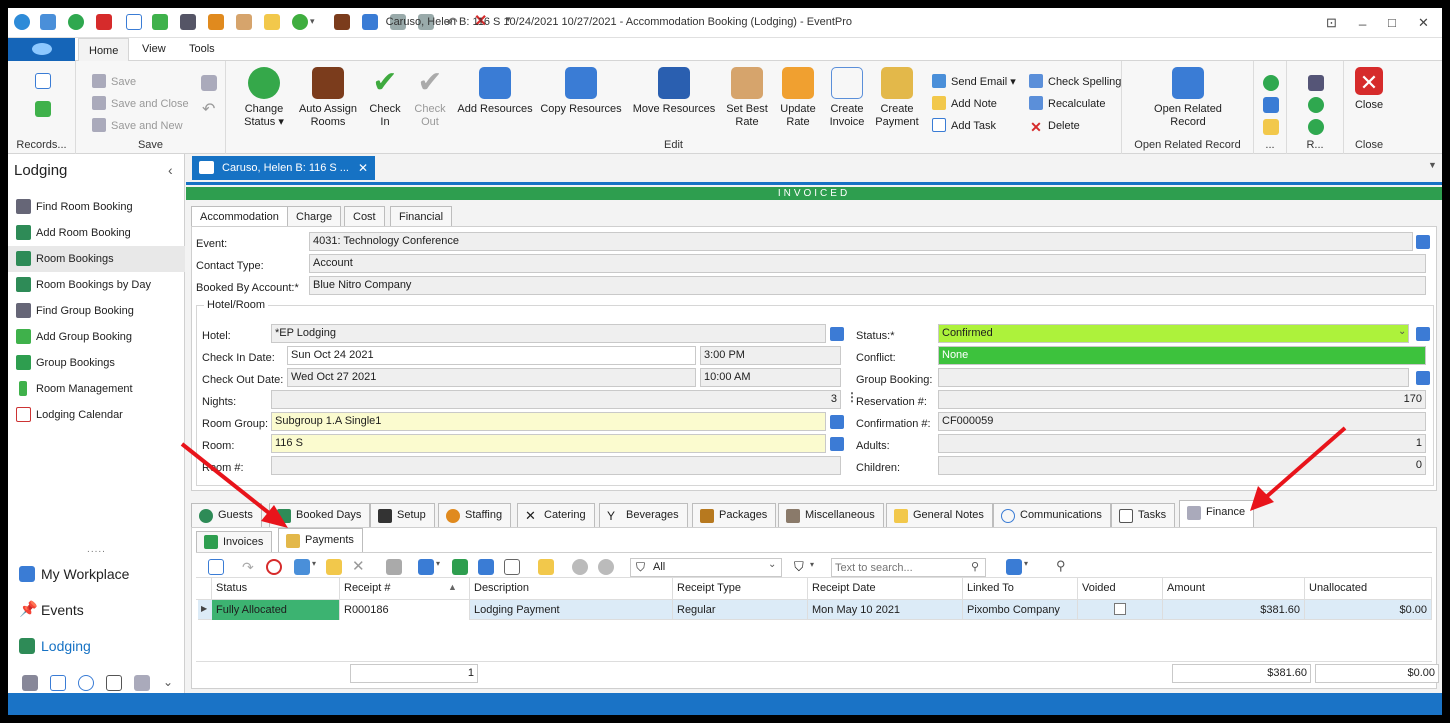 This screenshot has height=723, width=1450. I want to click on room-lookup-icon, so click(837, 444).